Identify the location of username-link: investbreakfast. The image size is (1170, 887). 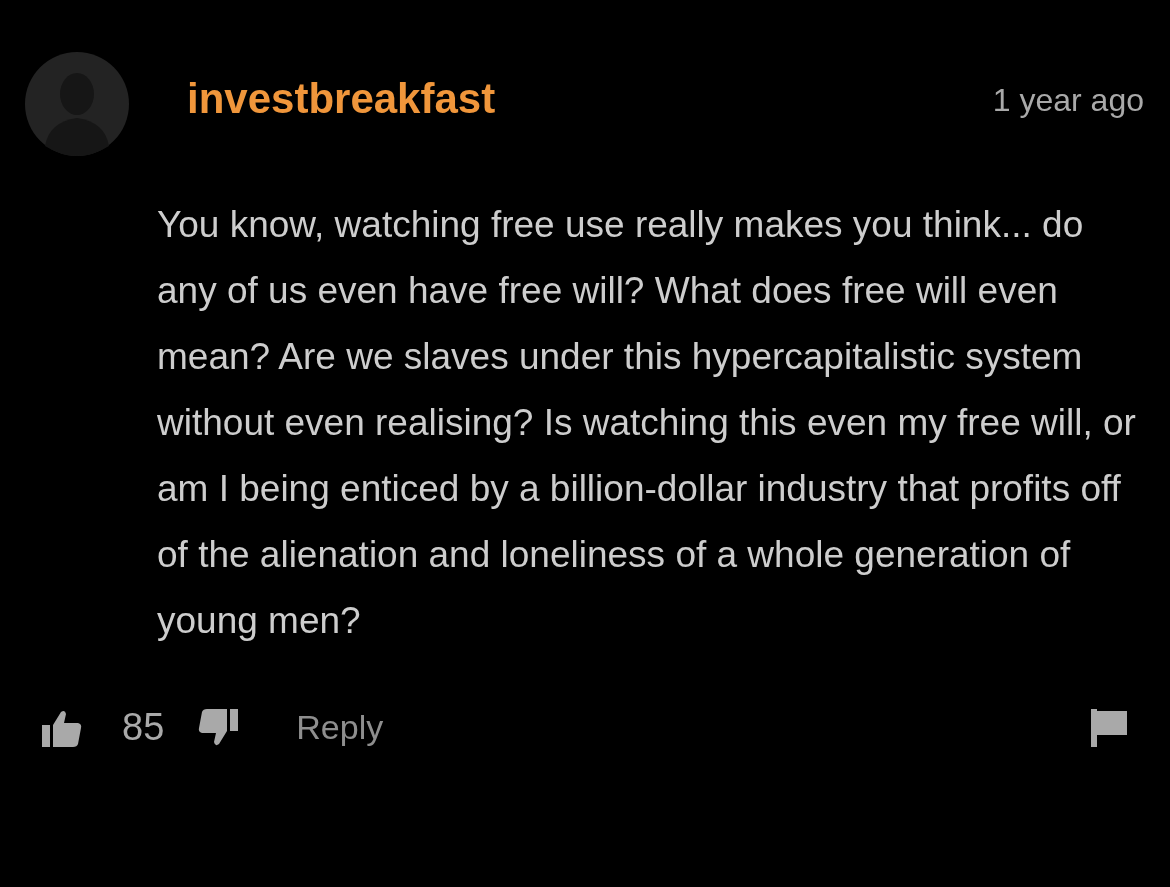
(590, 99).